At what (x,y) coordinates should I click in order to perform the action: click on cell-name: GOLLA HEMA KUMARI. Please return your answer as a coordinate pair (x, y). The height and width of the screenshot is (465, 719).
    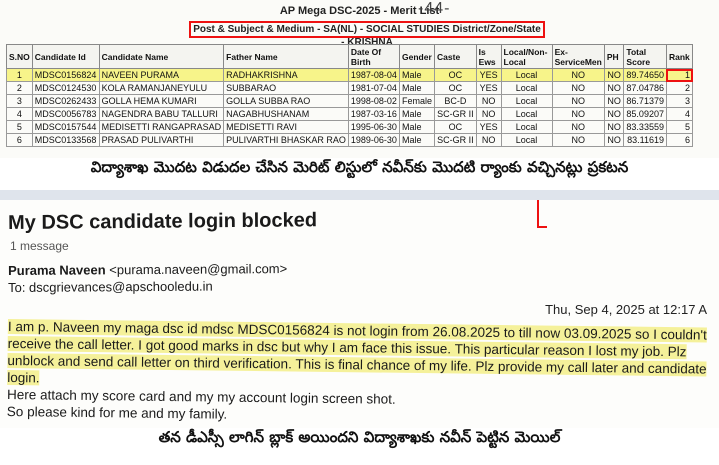
    Looking at the image, I should click on (161, 101).